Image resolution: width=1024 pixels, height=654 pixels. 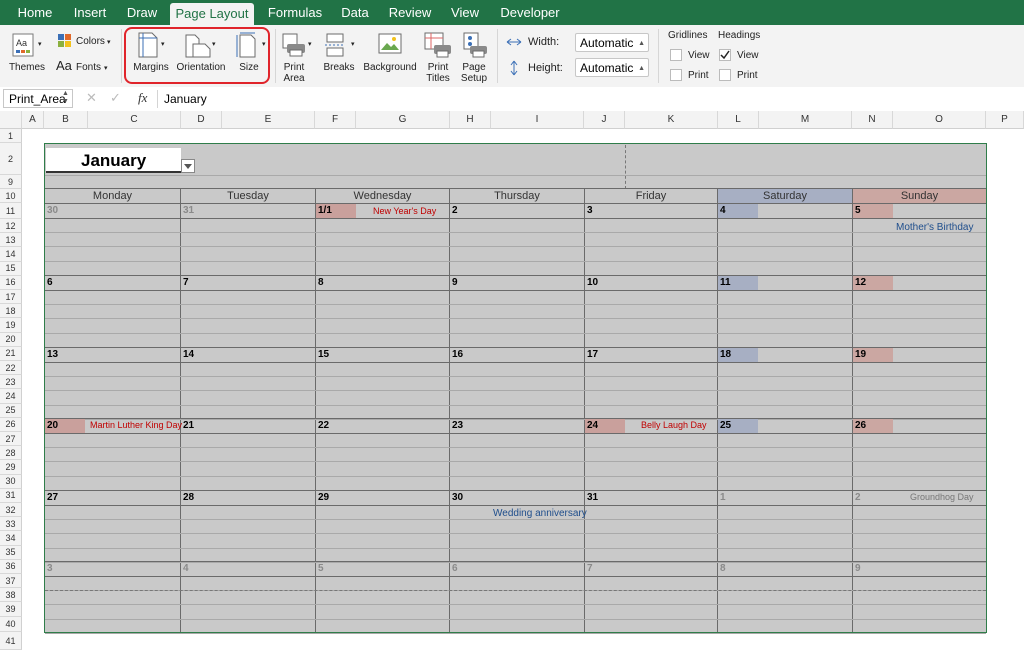 I want to click on row-header: 27, so click(x=11, y=439).